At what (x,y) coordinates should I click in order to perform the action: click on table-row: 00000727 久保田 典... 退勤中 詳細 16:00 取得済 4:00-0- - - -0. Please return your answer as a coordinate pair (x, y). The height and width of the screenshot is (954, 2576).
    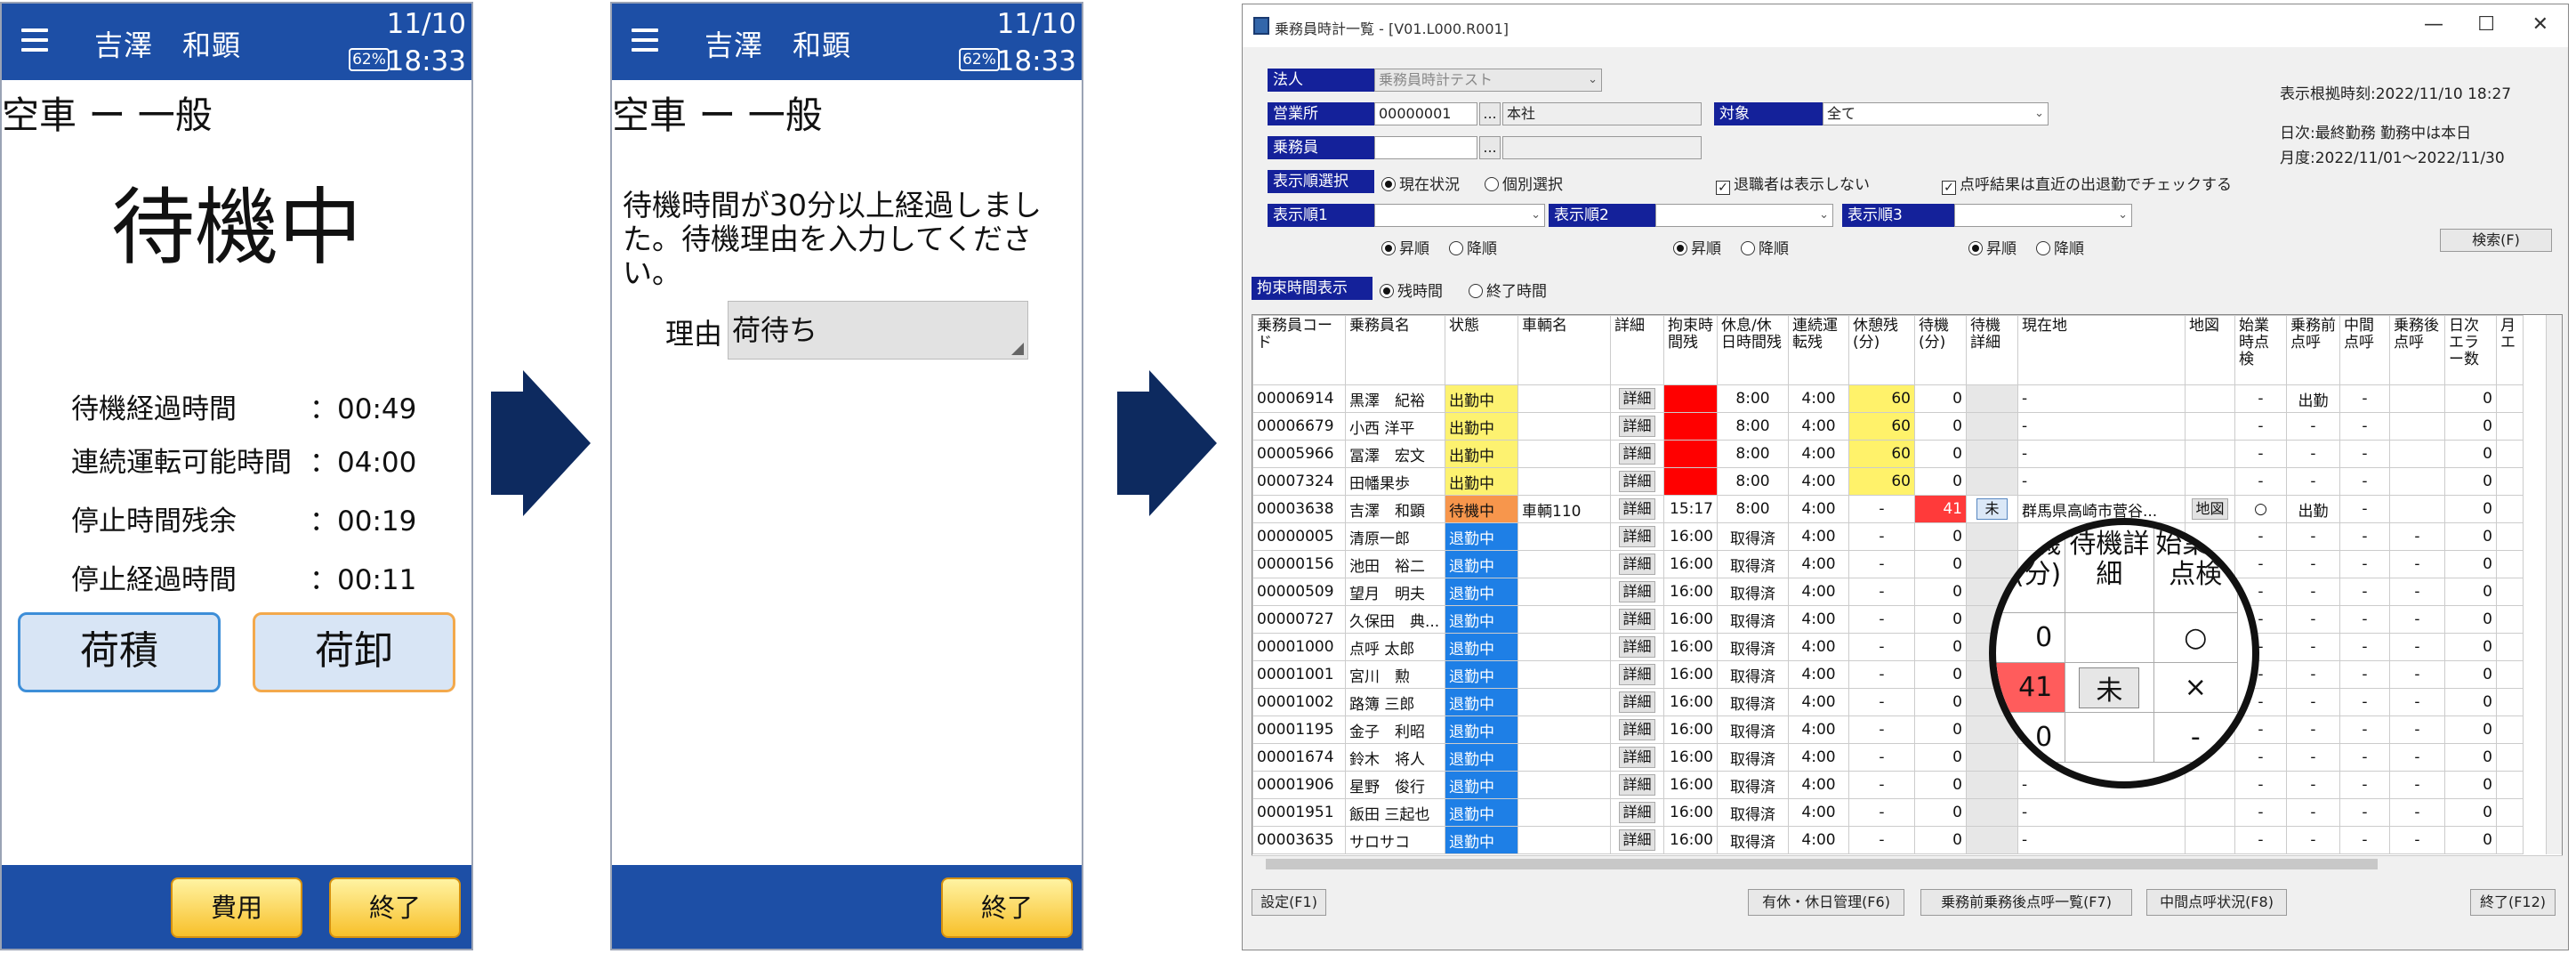
    Looking at the image, I should click on (1888, 620).